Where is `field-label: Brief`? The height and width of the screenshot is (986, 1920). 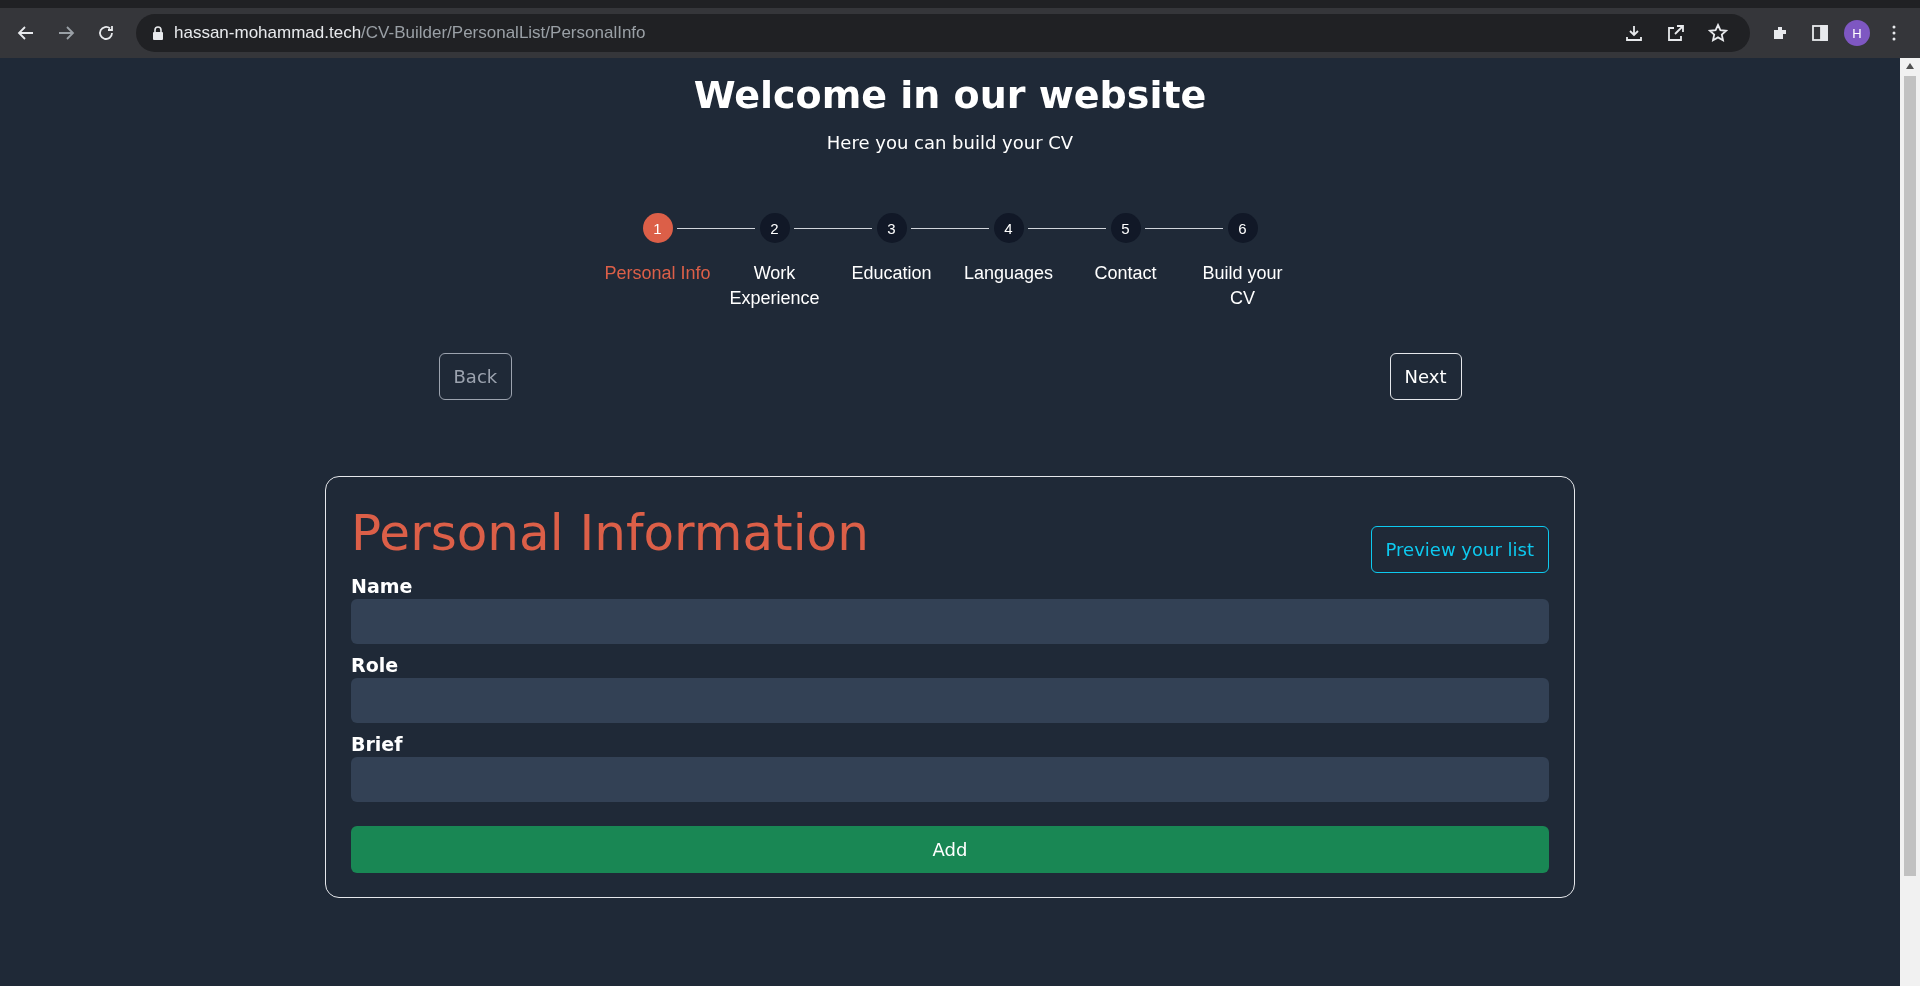 field-label: Brief is located at coordinates (377, 744).